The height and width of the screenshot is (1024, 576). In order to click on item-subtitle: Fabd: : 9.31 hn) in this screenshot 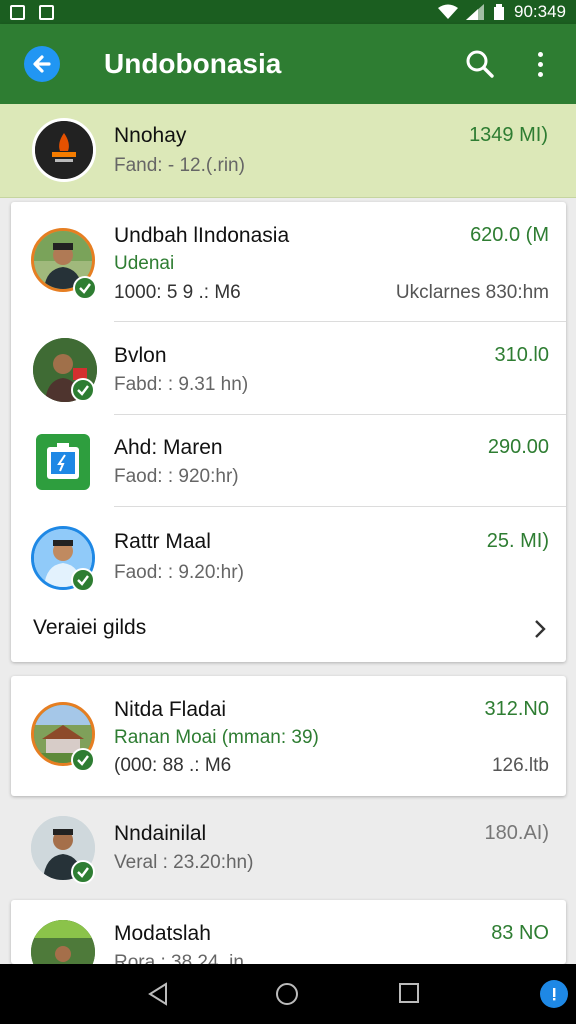, I will do `click(181, 384)`.